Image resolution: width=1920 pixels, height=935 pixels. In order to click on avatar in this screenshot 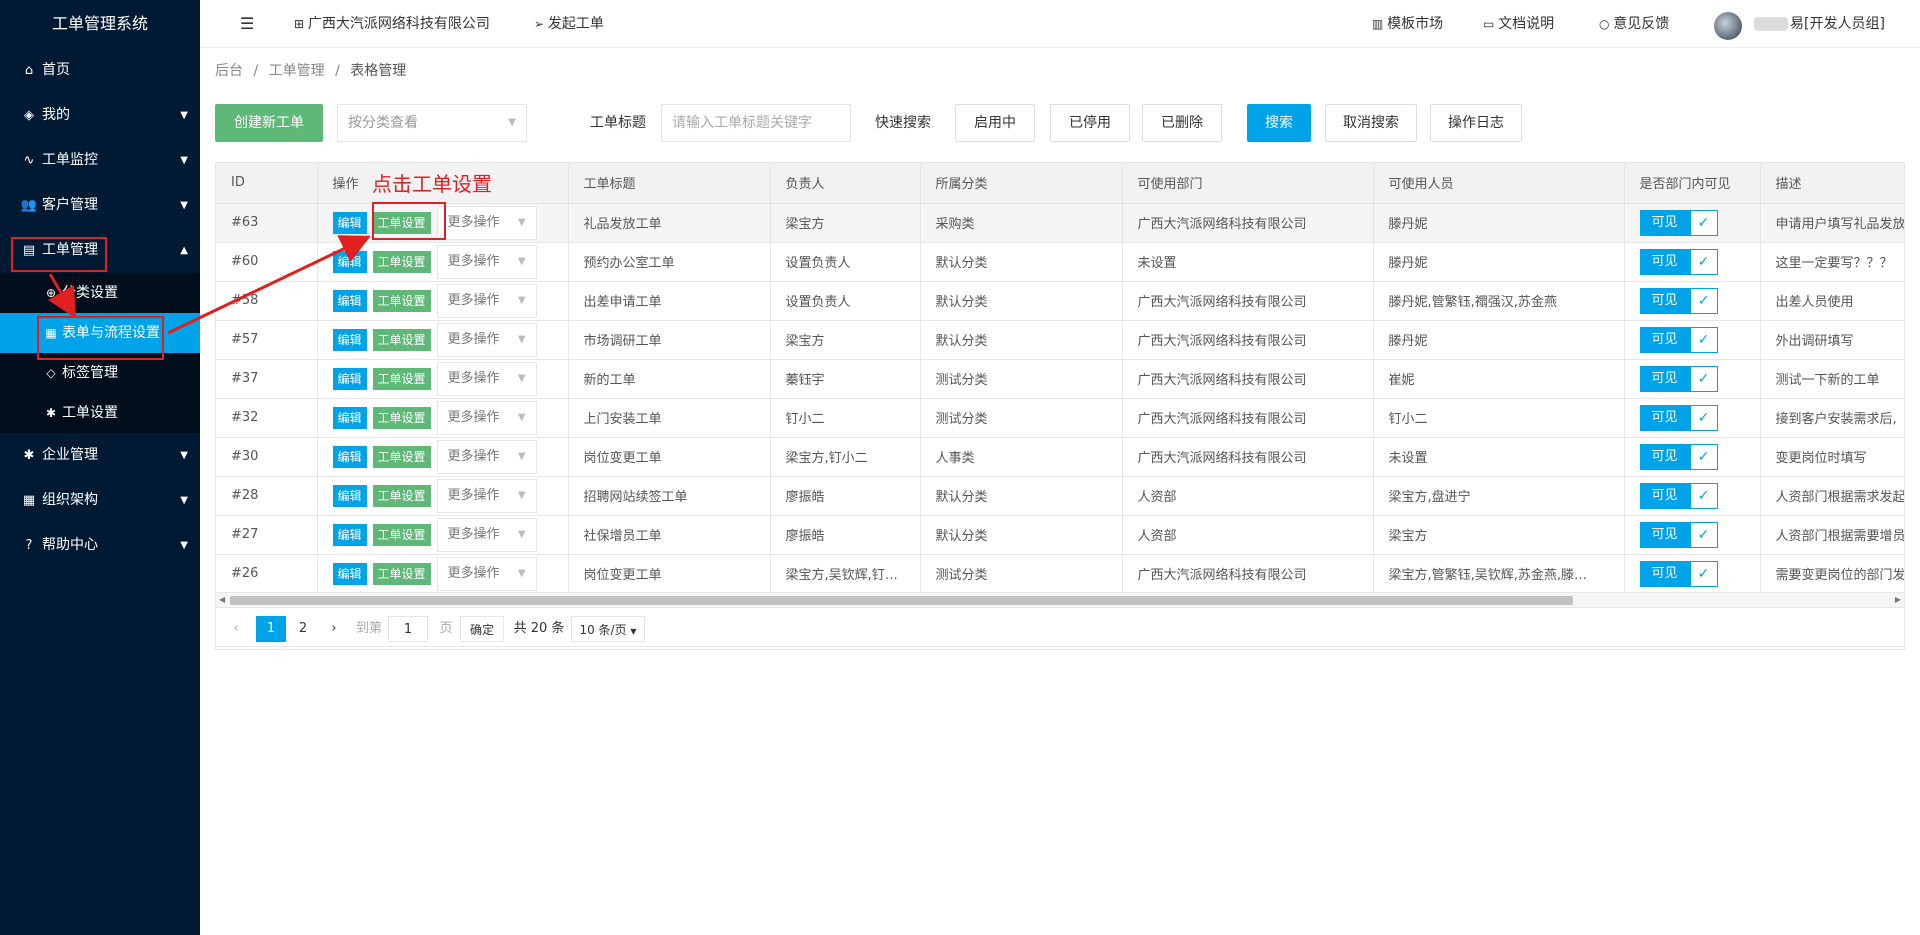, I will do `click(1728, 26)`.